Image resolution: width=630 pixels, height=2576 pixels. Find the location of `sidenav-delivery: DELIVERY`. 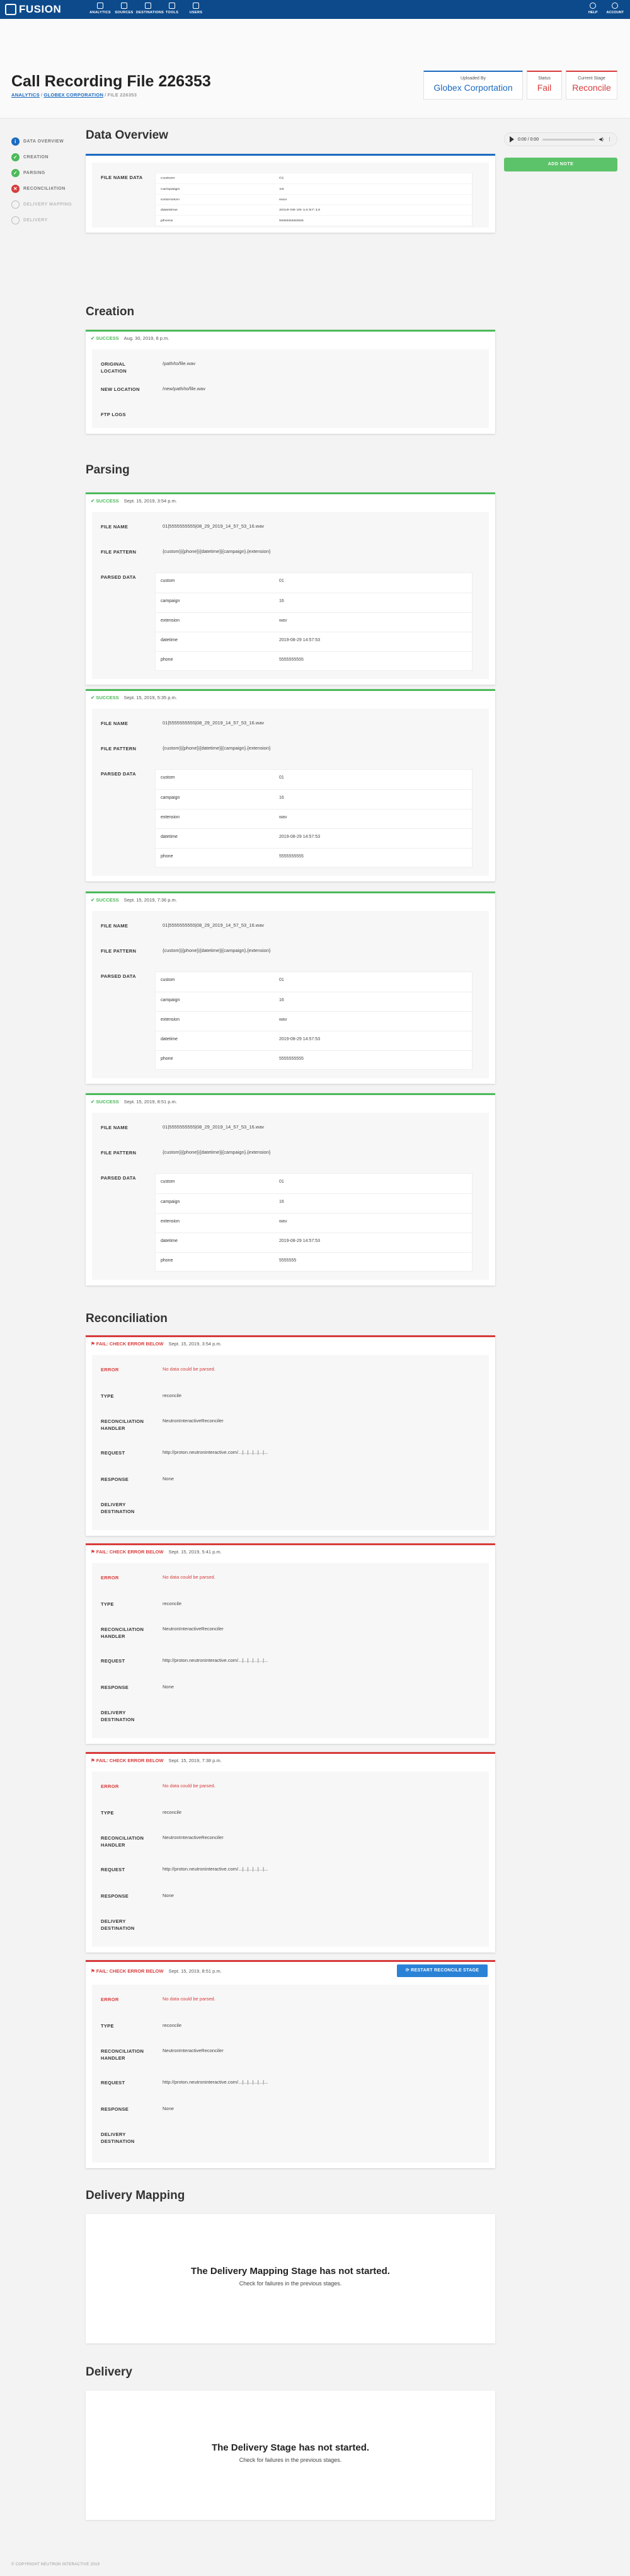

sidenav-delivery: DELIVERY is located at coordinates (41, 220).